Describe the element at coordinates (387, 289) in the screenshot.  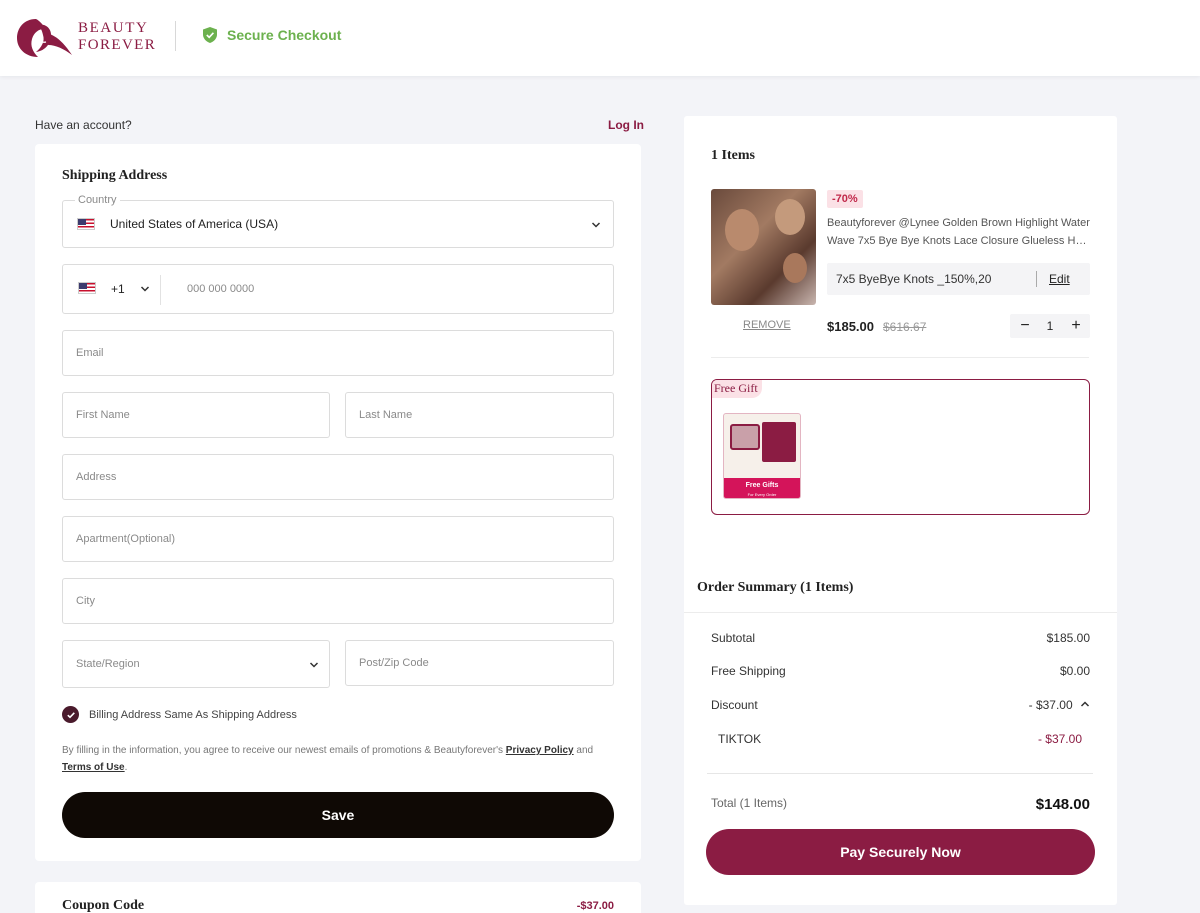
I see `phone-input: 000 000 0000` at that location.